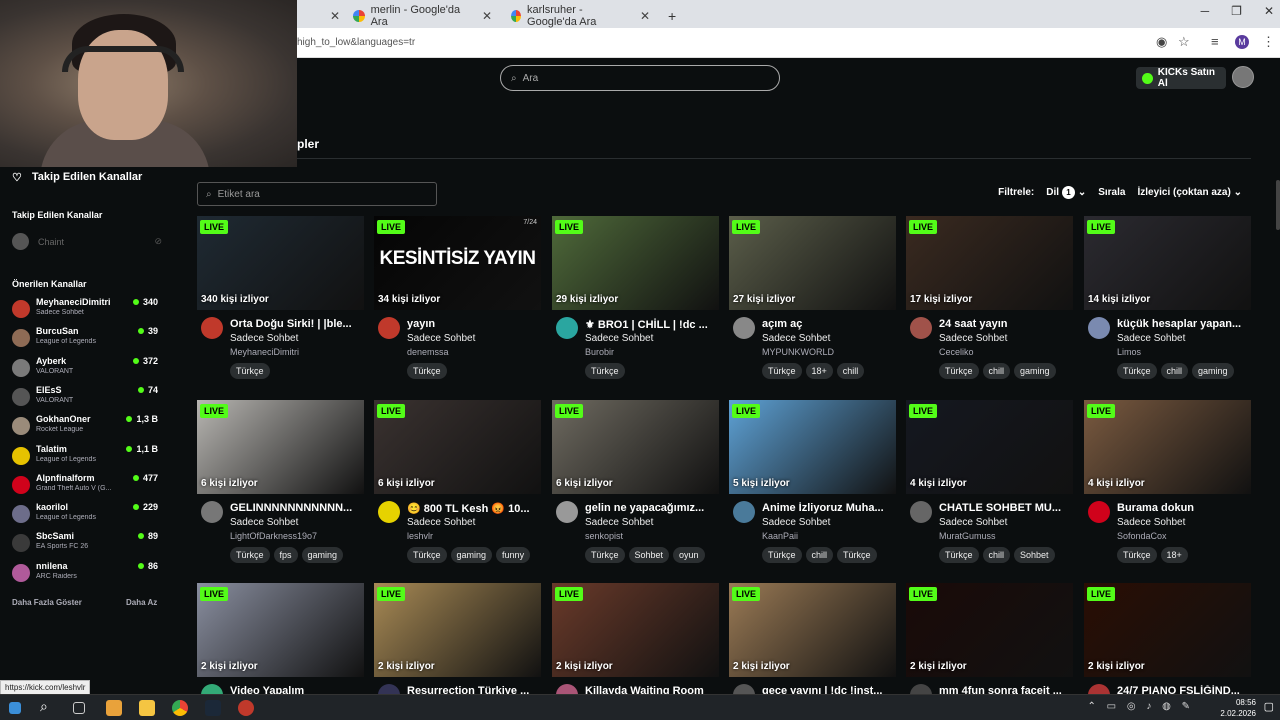 This screenshot has width=1280, height=720. I want to click on channel-name: LightOfDarkness19o7, so click(273, 536).